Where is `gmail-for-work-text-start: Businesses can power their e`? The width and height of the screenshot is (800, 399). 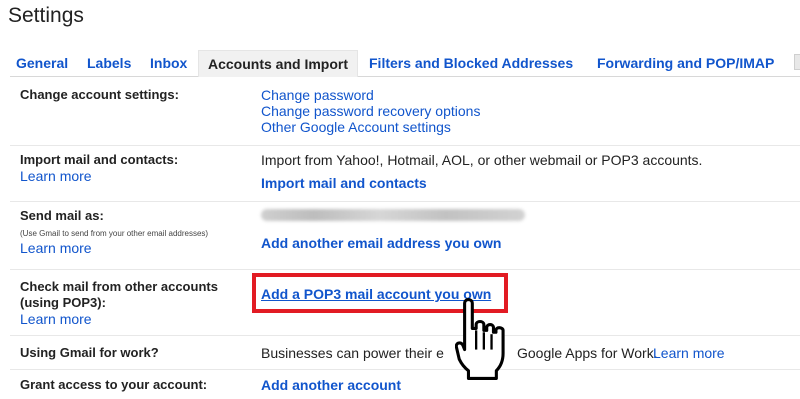
gmail-for-work-text-start: Businesses can power their e is located at coordinates (352, 353).